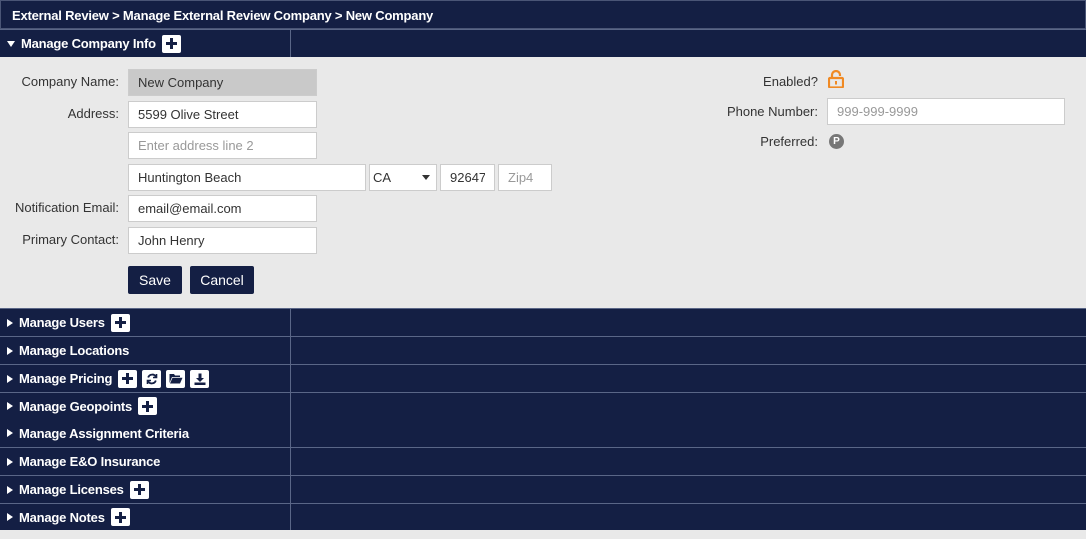 The height and width of the screenshot is (539, 1086). What do you see at coordinates (200, 378) in the screenshot?
I see `download-icon` at bounding box center [200, 378].